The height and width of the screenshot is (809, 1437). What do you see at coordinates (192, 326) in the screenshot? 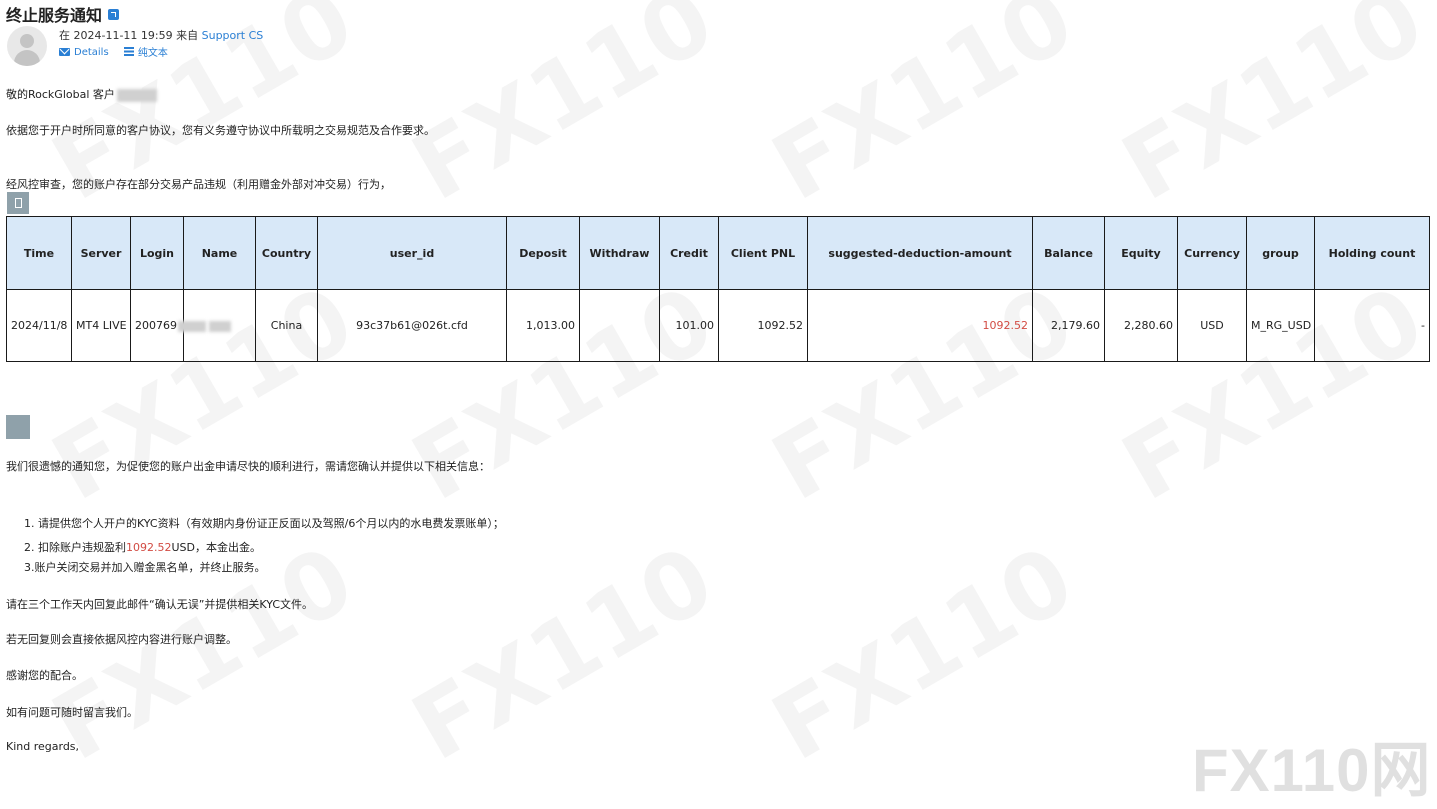
I see `redacted-login` at bounding box center [192, 326].